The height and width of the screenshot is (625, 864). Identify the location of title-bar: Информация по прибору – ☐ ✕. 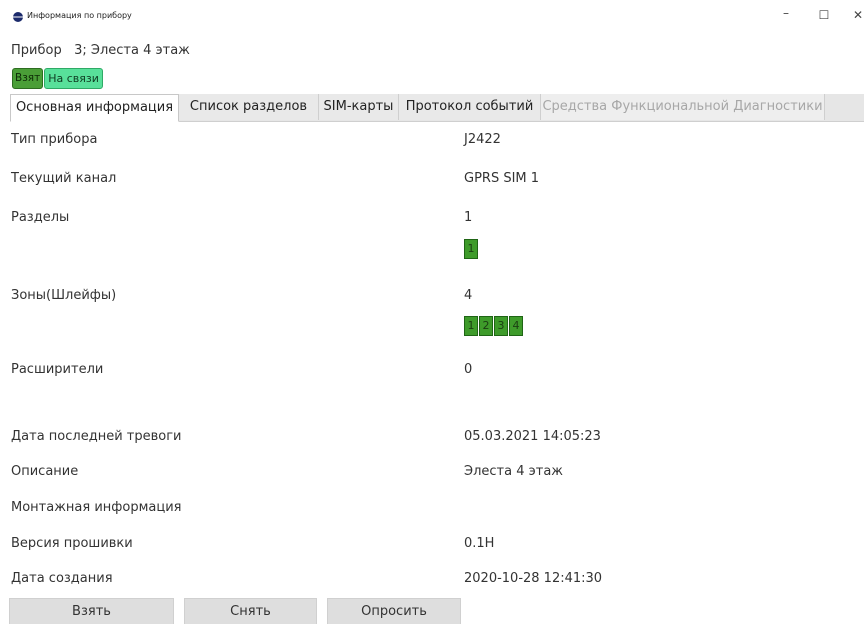
(432, 17).